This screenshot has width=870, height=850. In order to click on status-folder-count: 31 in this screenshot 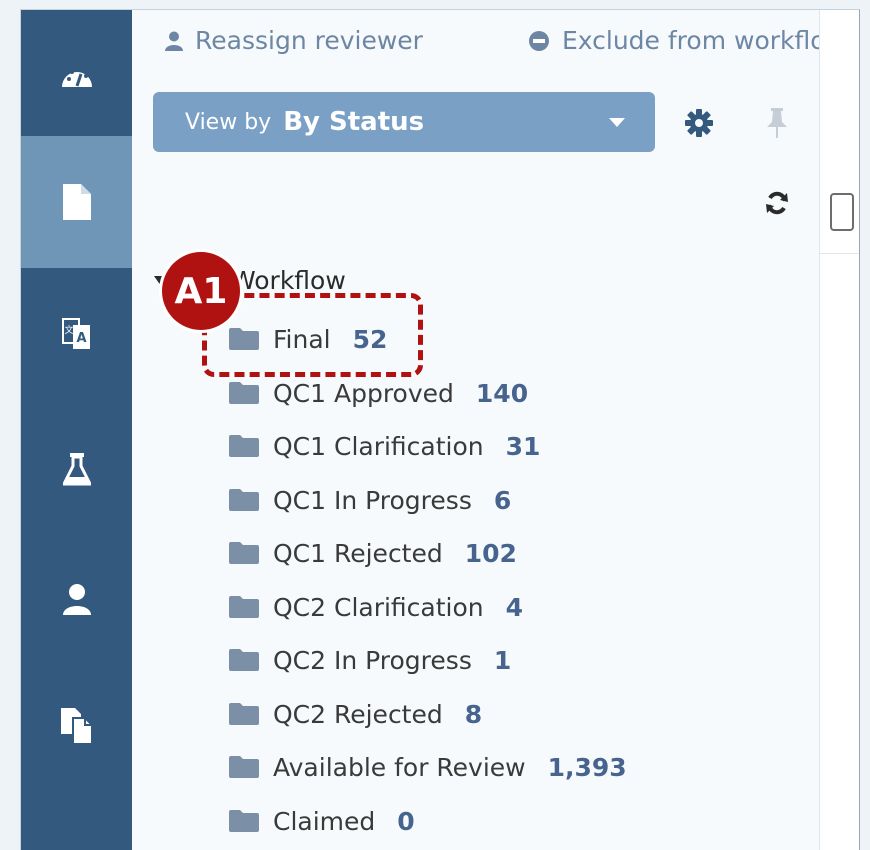, I will do `click(523, 446)`.